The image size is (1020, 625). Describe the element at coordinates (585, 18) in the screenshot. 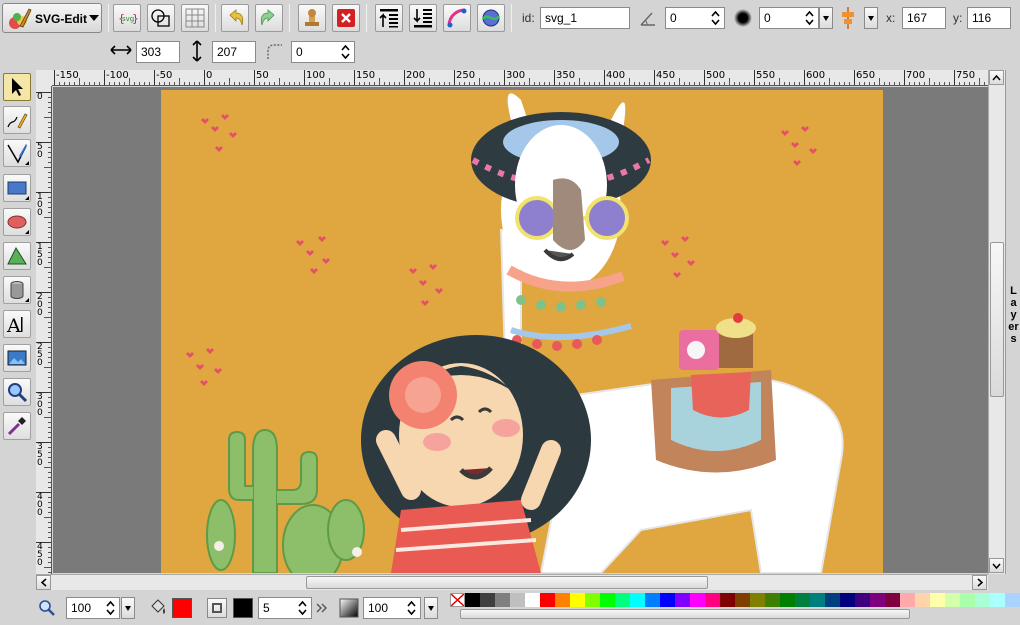

I see `id-input` at that location.